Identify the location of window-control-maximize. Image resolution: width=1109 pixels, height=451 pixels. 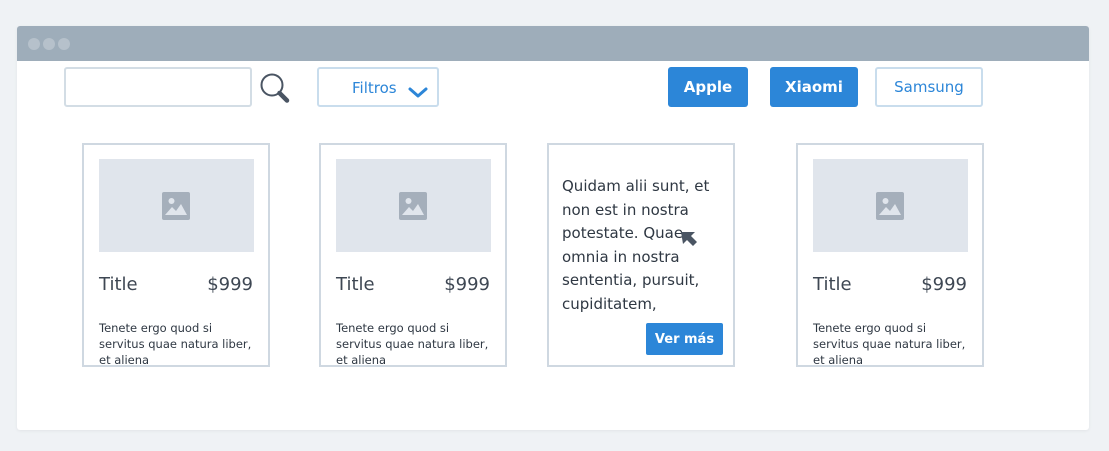
(64, 44).